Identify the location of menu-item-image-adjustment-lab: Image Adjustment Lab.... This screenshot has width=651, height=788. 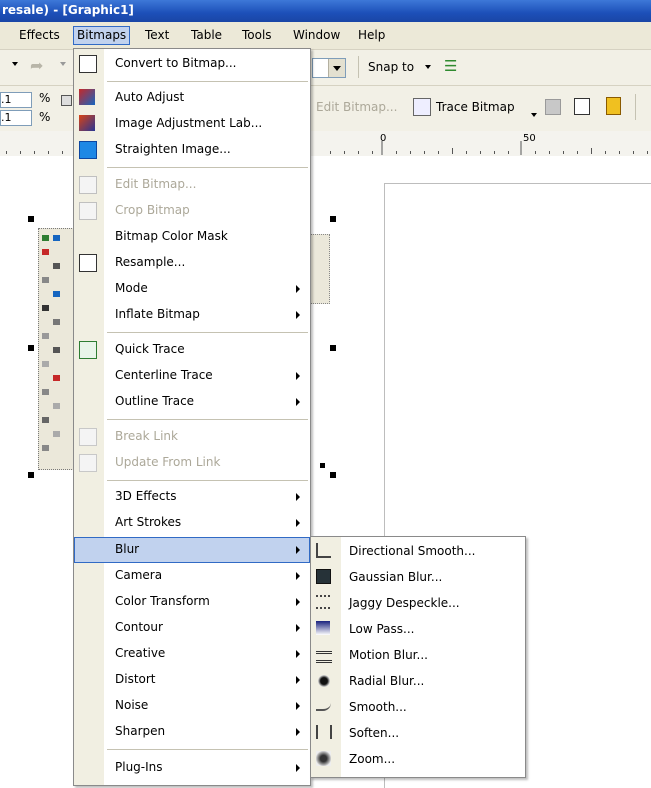
(192, 124).